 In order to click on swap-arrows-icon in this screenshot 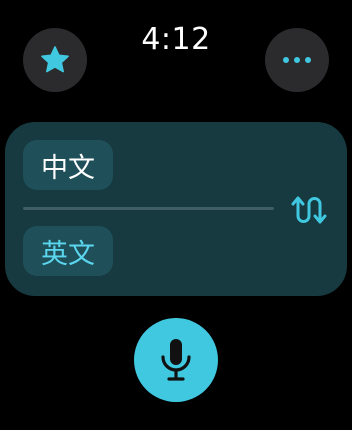, I will do `click(309, 210)`.